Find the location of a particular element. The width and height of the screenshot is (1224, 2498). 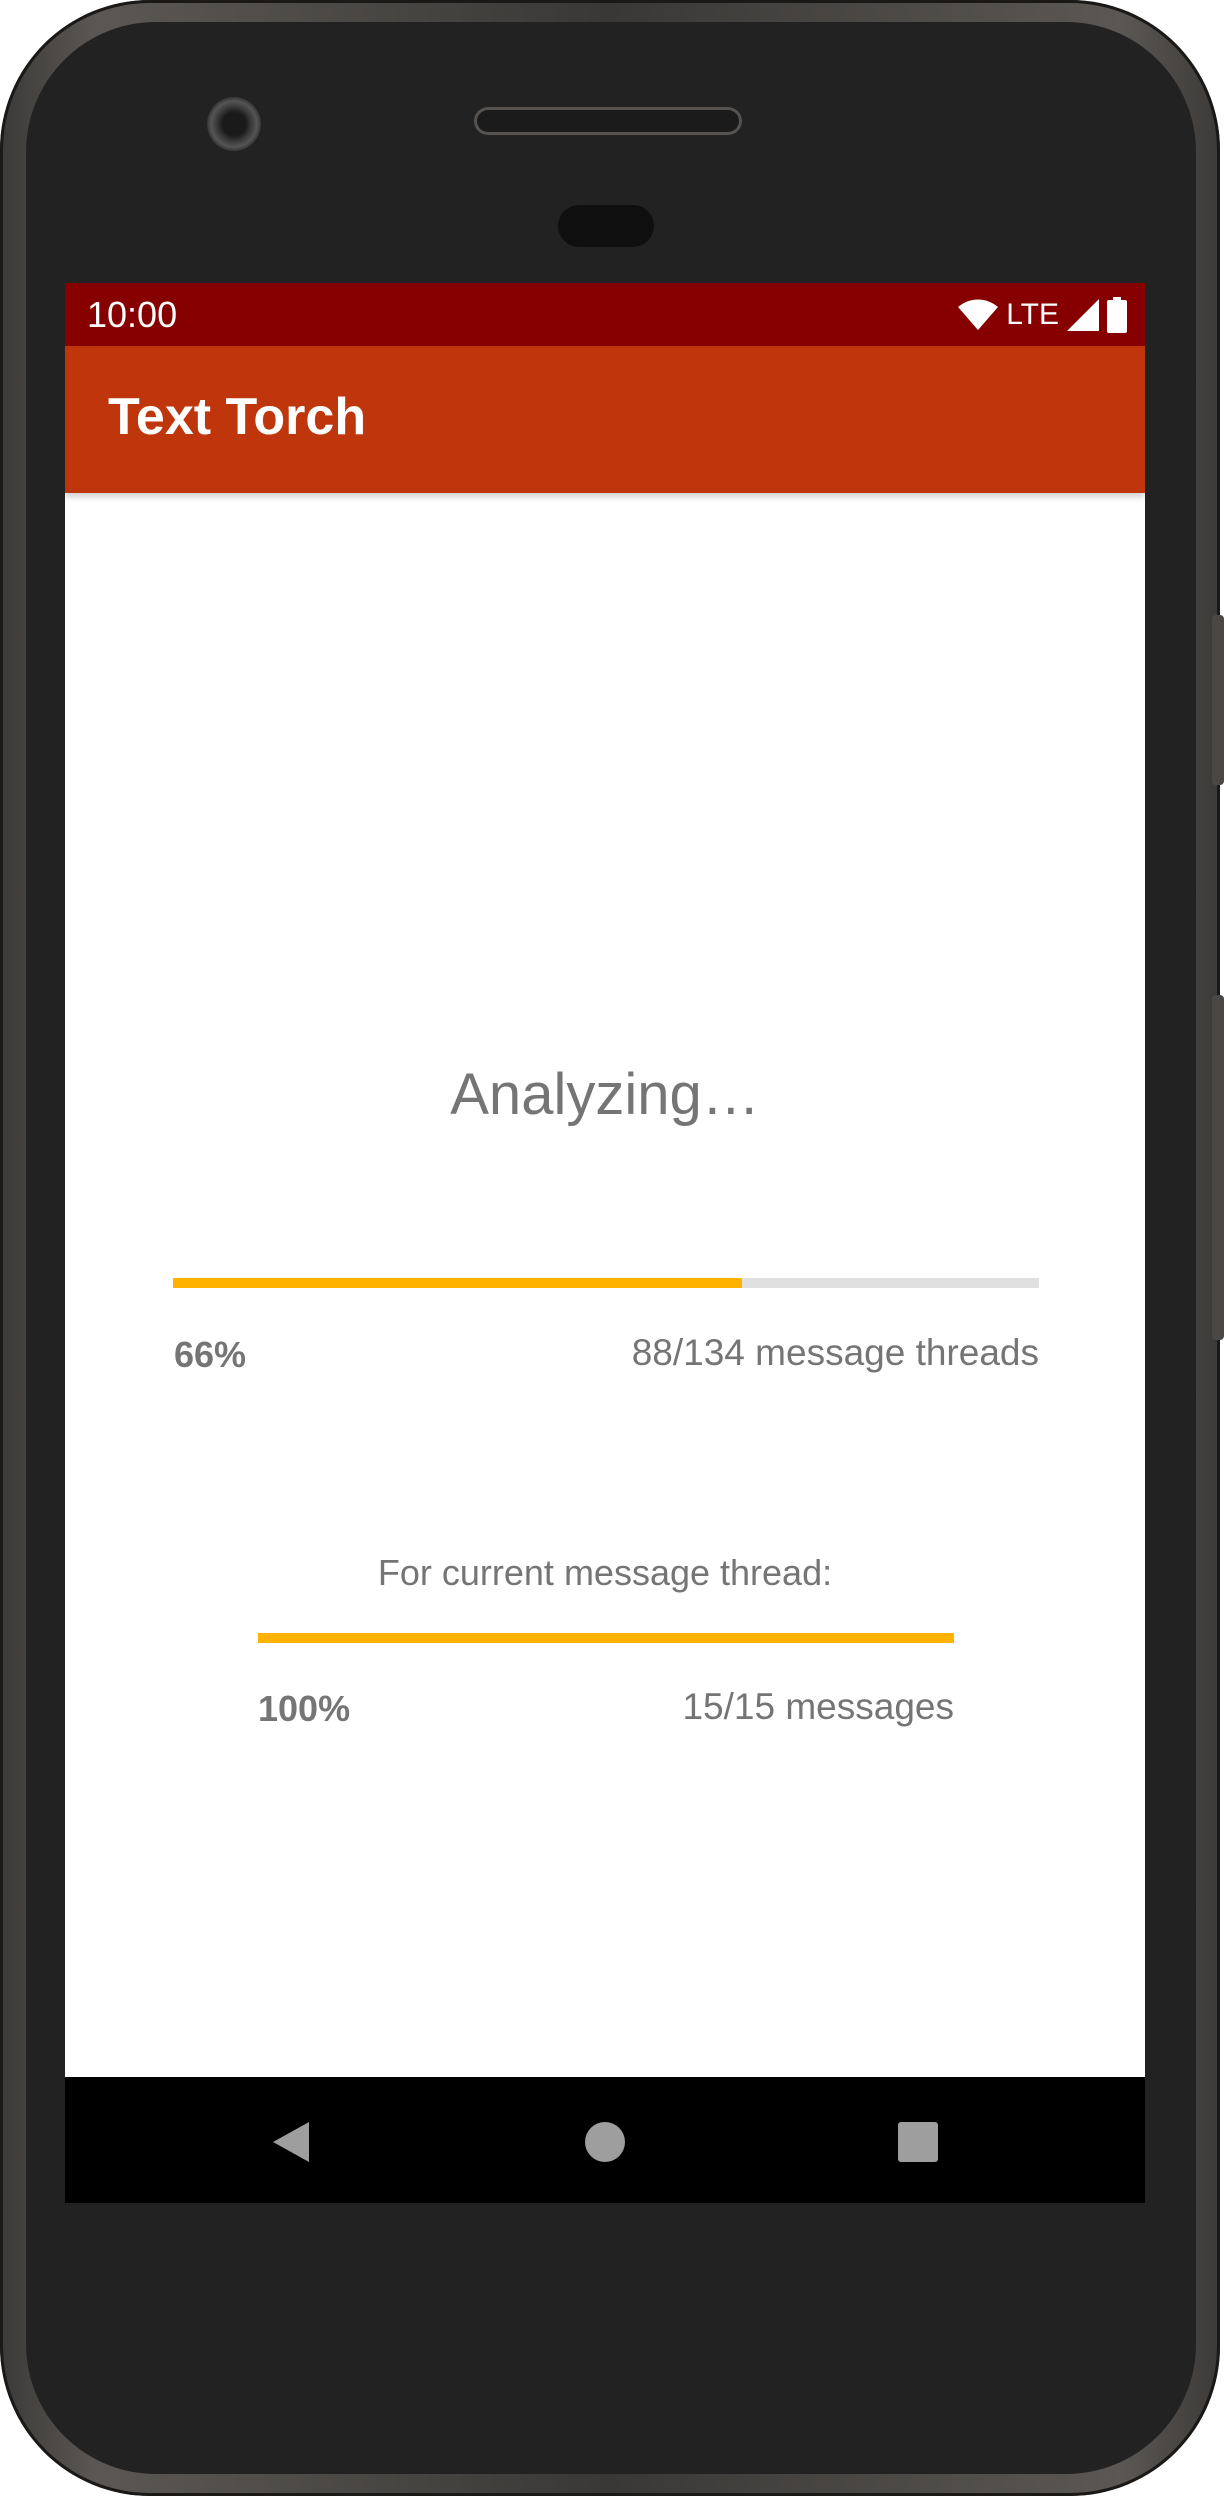

status-icons: LTE is located at coordinates (1042, 315).